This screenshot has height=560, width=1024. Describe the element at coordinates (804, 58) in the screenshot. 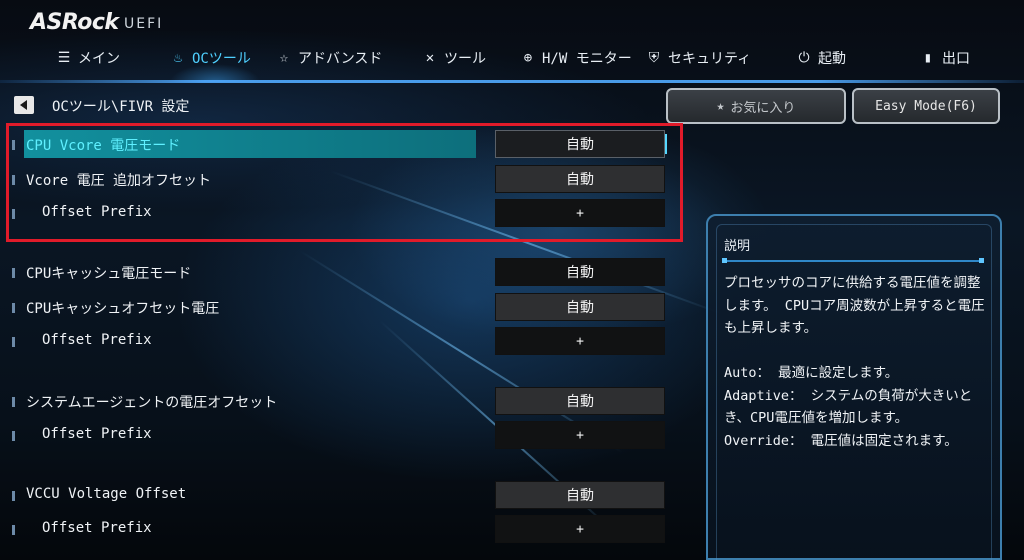

I see `power-icon: ⏻` at that location.